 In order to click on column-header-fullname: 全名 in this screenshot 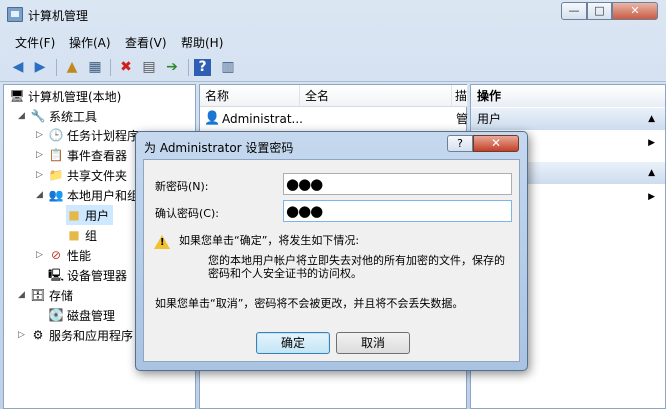, I will do `click(376, 96)`.